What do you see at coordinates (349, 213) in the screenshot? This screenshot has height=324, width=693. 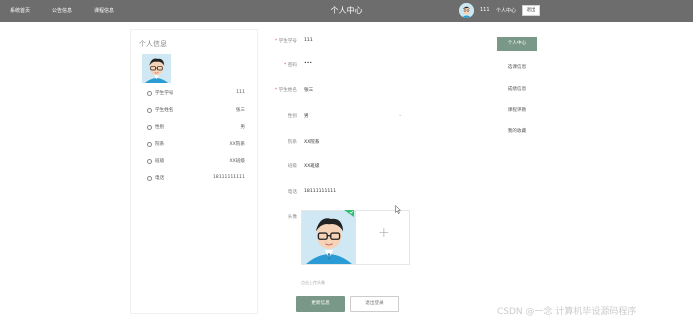 I see `check-icon` at bounding box center [349, 213].